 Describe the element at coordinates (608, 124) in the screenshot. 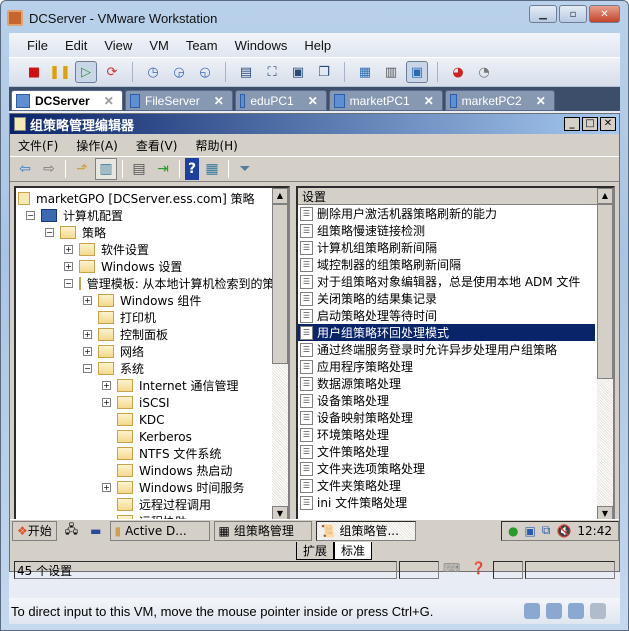

I see `gpe-close-button: ✕` at that location.